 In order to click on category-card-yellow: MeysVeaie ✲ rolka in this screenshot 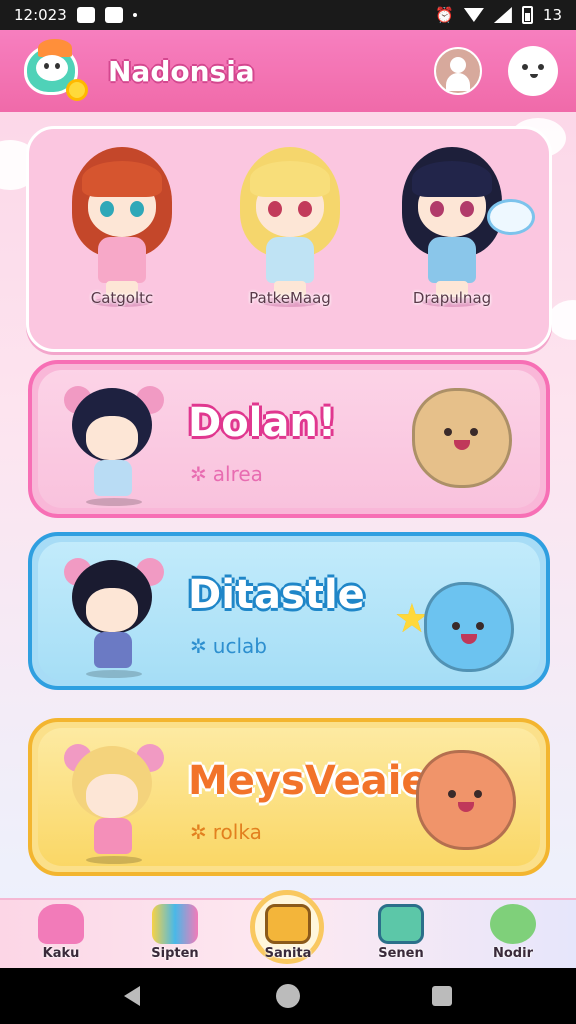, I will do `click(289, 797)`.